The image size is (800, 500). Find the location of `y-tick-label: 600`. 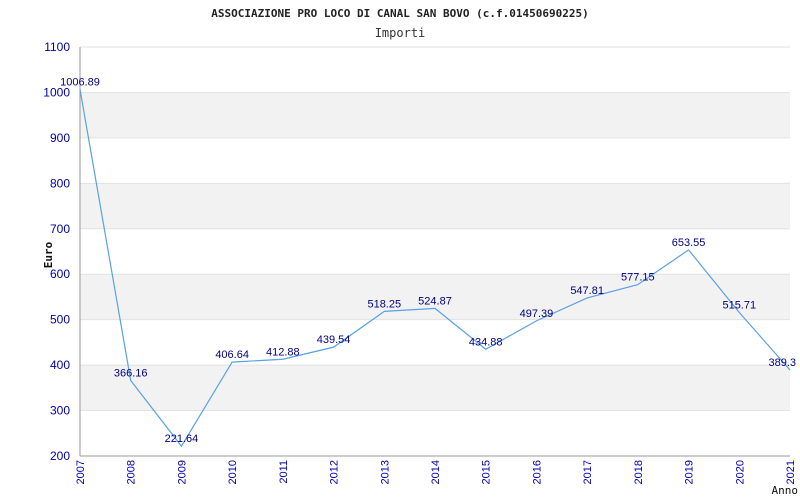

y-tick-label: 600 is located at coordinates (60, 274).